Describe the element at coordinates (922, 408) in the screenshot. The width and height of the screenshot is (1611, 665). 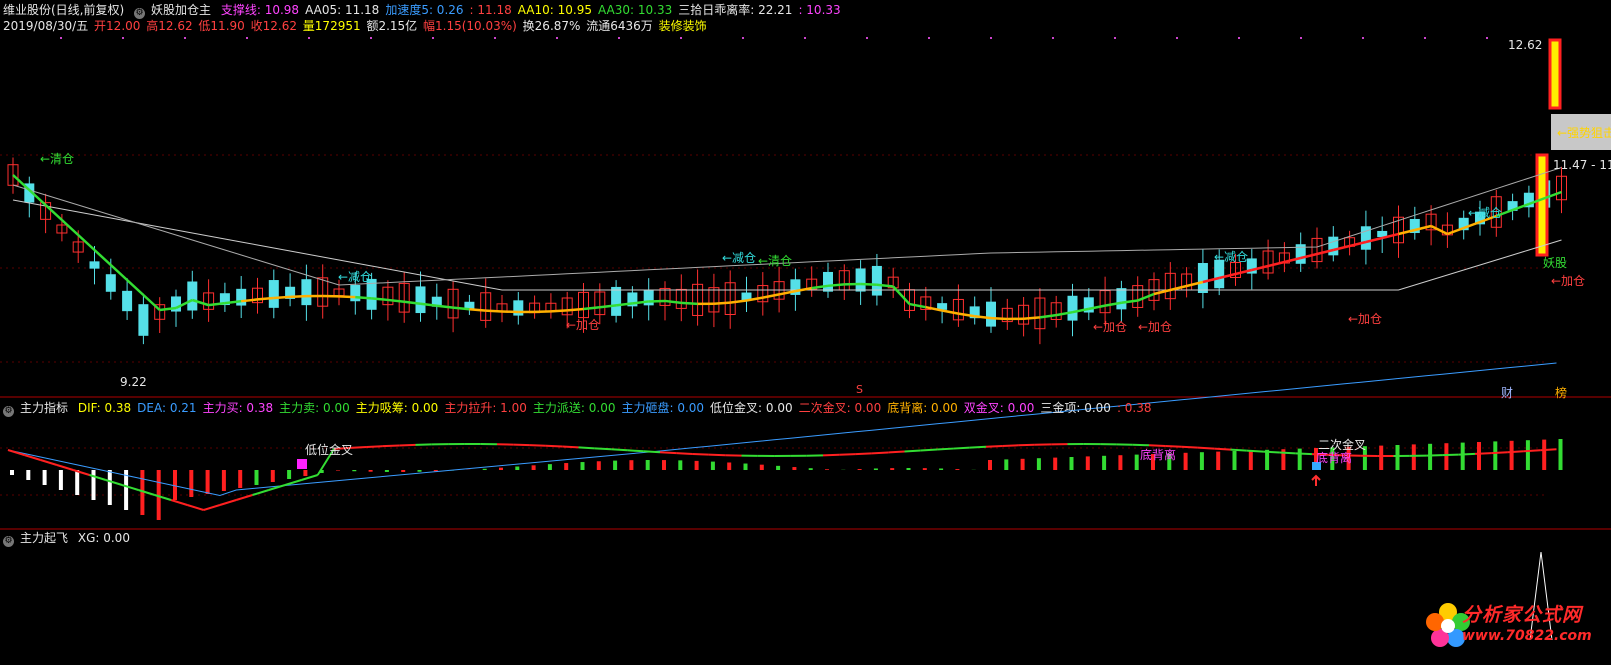
I see `panel2-value-10: 底背离: 0.00` at that location.